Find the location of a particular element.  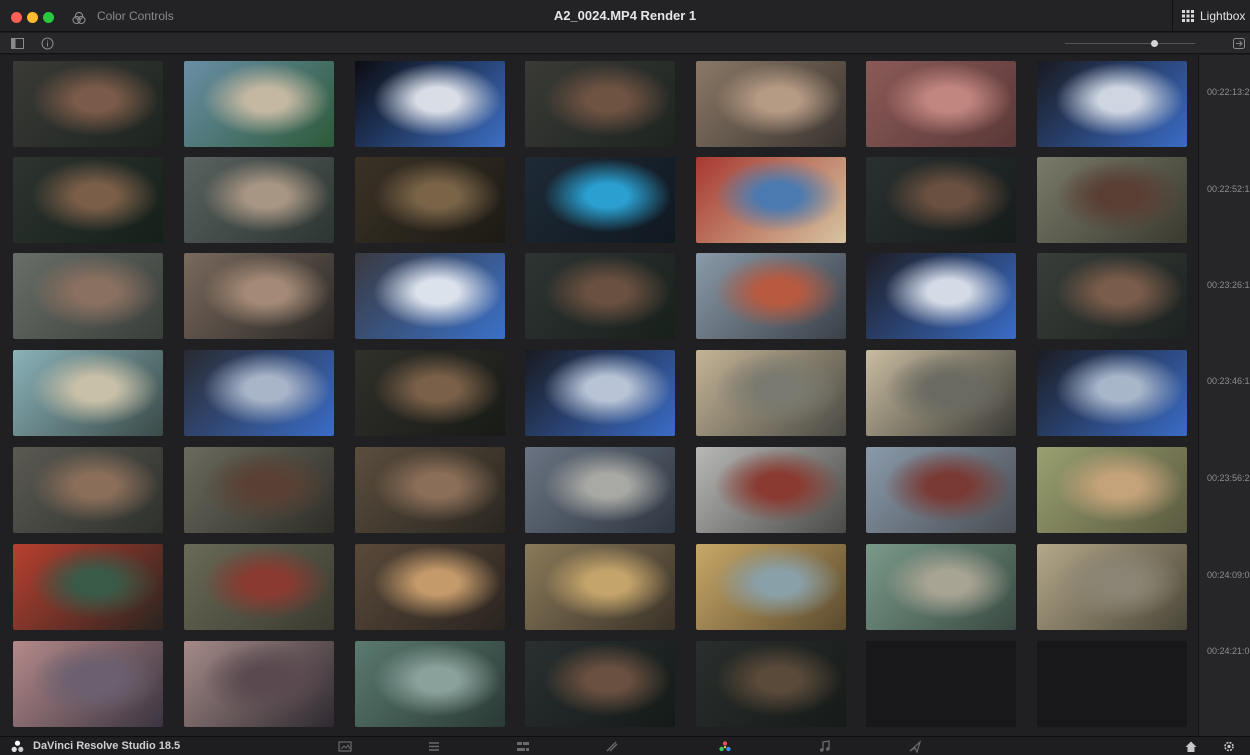

color-controls-icon is located at coordinates (79, 18).